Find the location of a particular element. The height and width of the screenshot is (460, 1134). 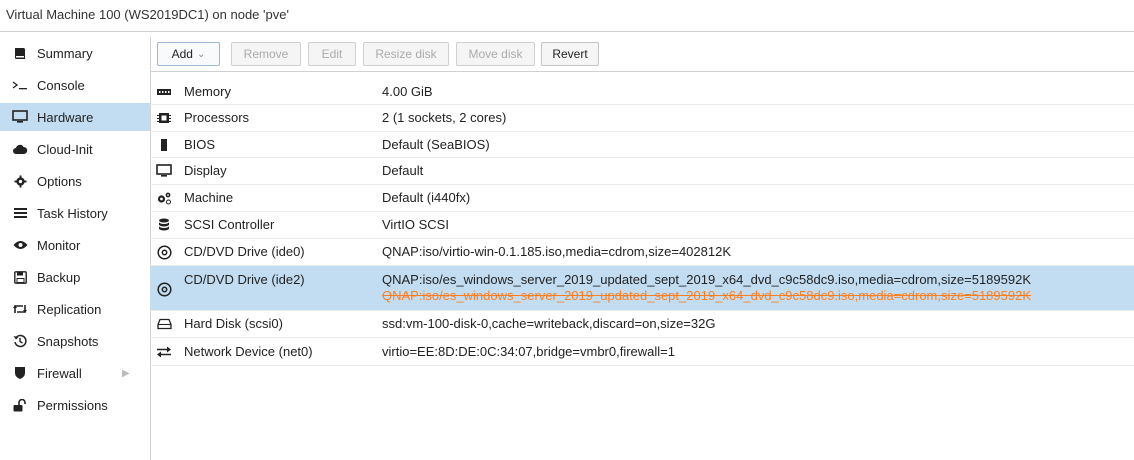

memory-icon is located at coordinates (164, 92).